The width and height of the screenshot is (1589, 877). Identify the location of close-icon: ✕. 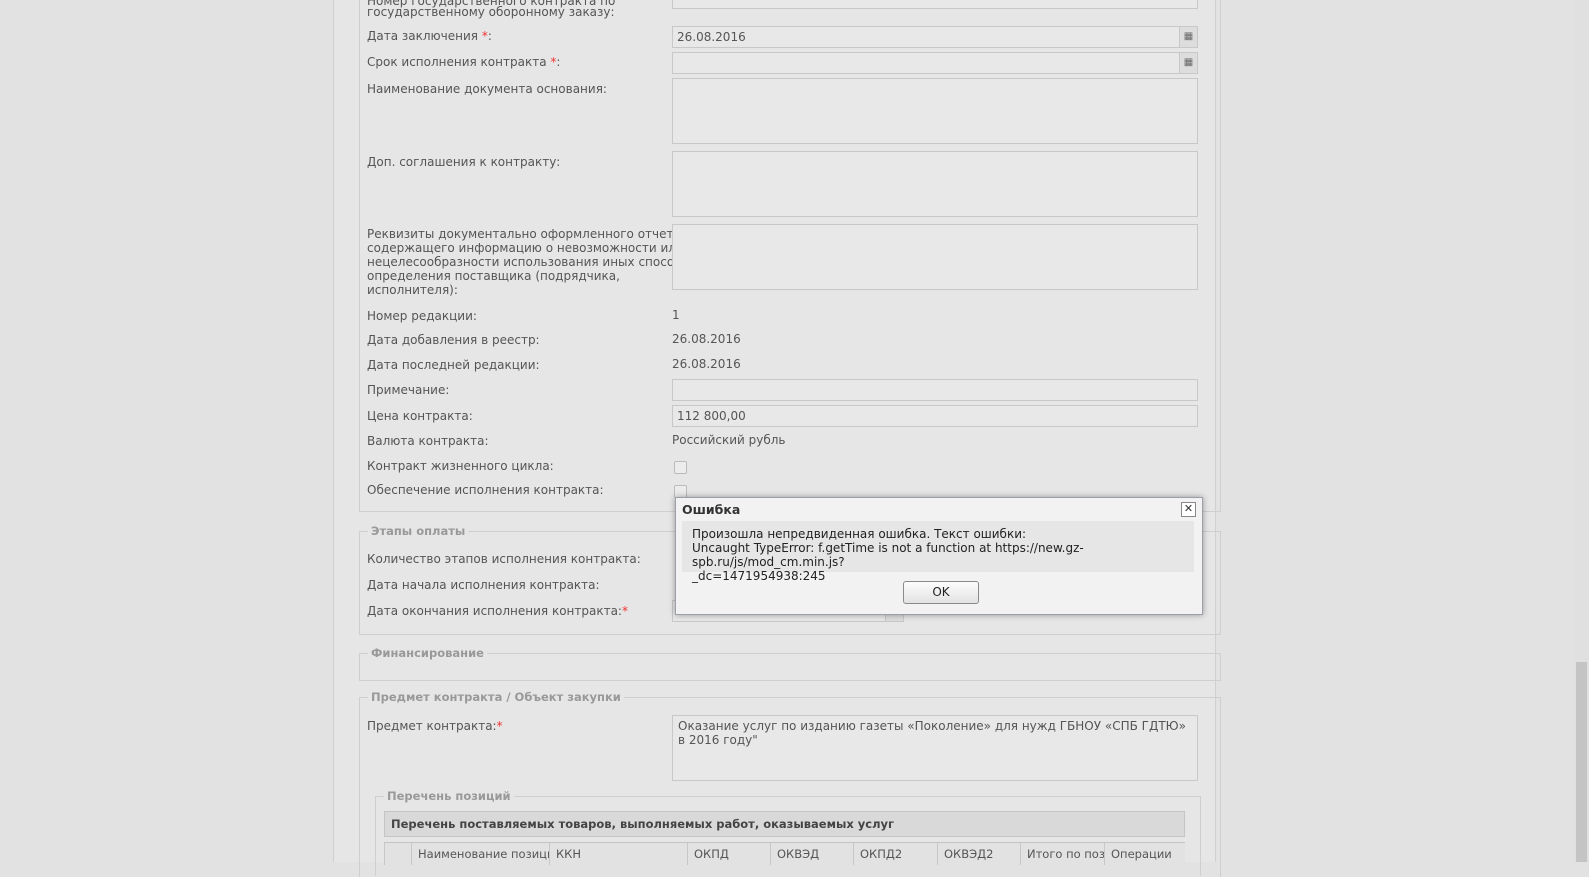
(1188, 509).